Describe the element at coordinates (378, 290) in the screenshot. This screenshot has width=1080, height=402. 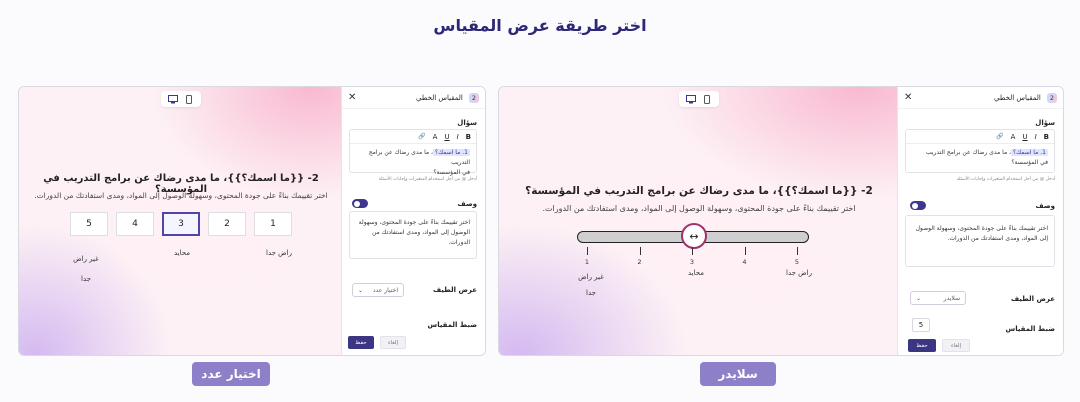
I see `range-select: اختيار عدد ⌄` at that location.